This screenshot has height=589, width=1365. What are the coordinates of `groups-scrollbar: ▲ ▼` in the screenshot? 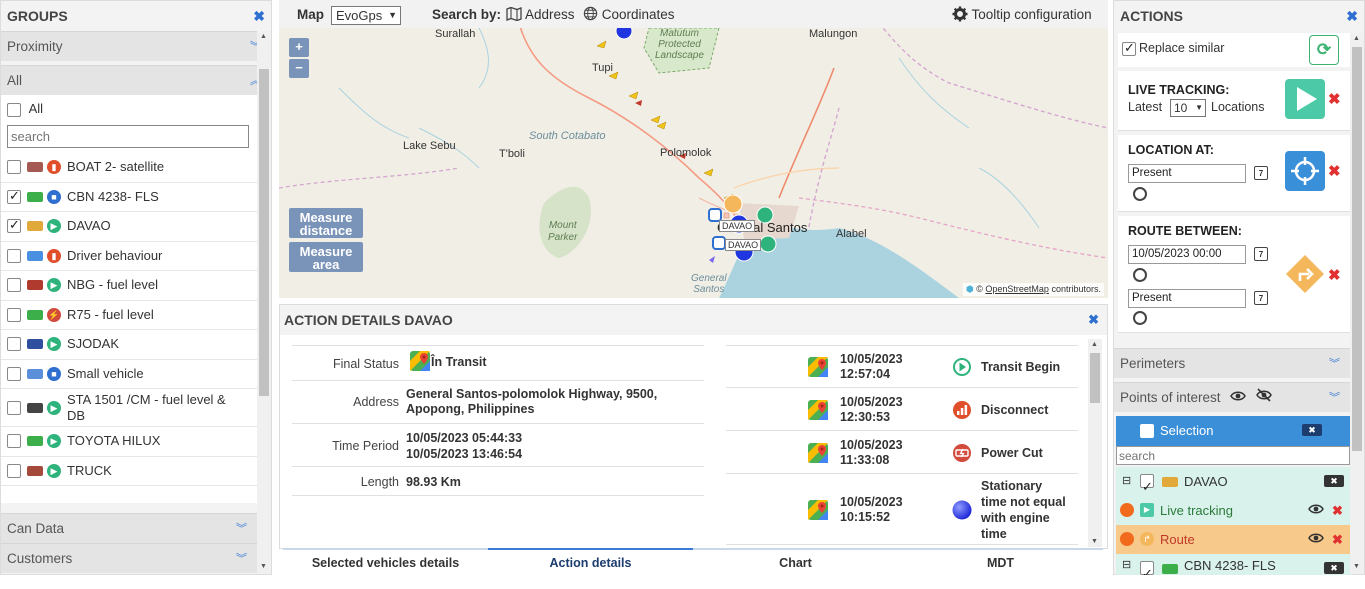 It's located at (264, 302).